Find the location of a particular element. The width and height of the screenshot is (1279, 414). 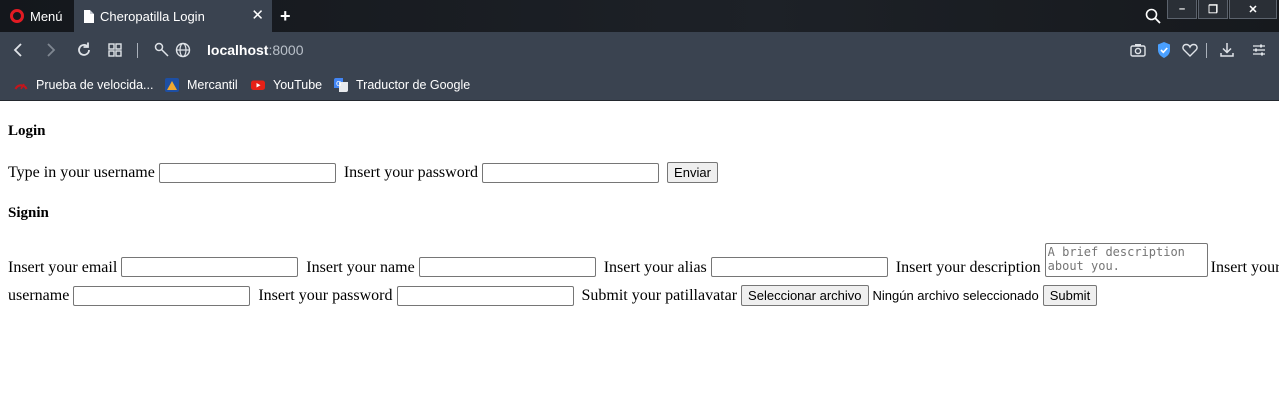

signin-name-input is located at coordinates (507, 267).